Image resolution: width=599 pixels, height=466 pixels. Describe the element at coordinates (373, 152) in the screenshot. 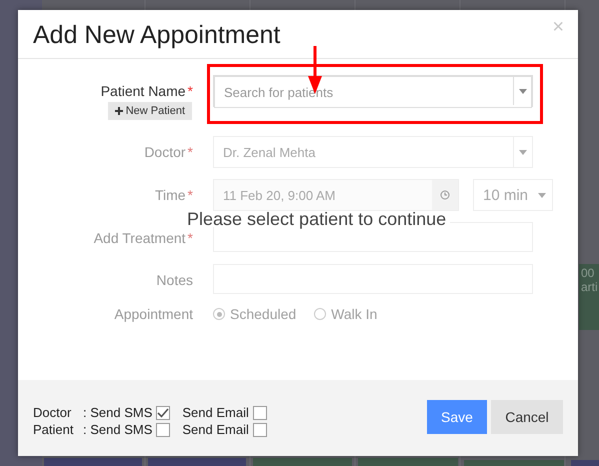

I see `doctor-select: Dr. Zenal Mehta` at that location.